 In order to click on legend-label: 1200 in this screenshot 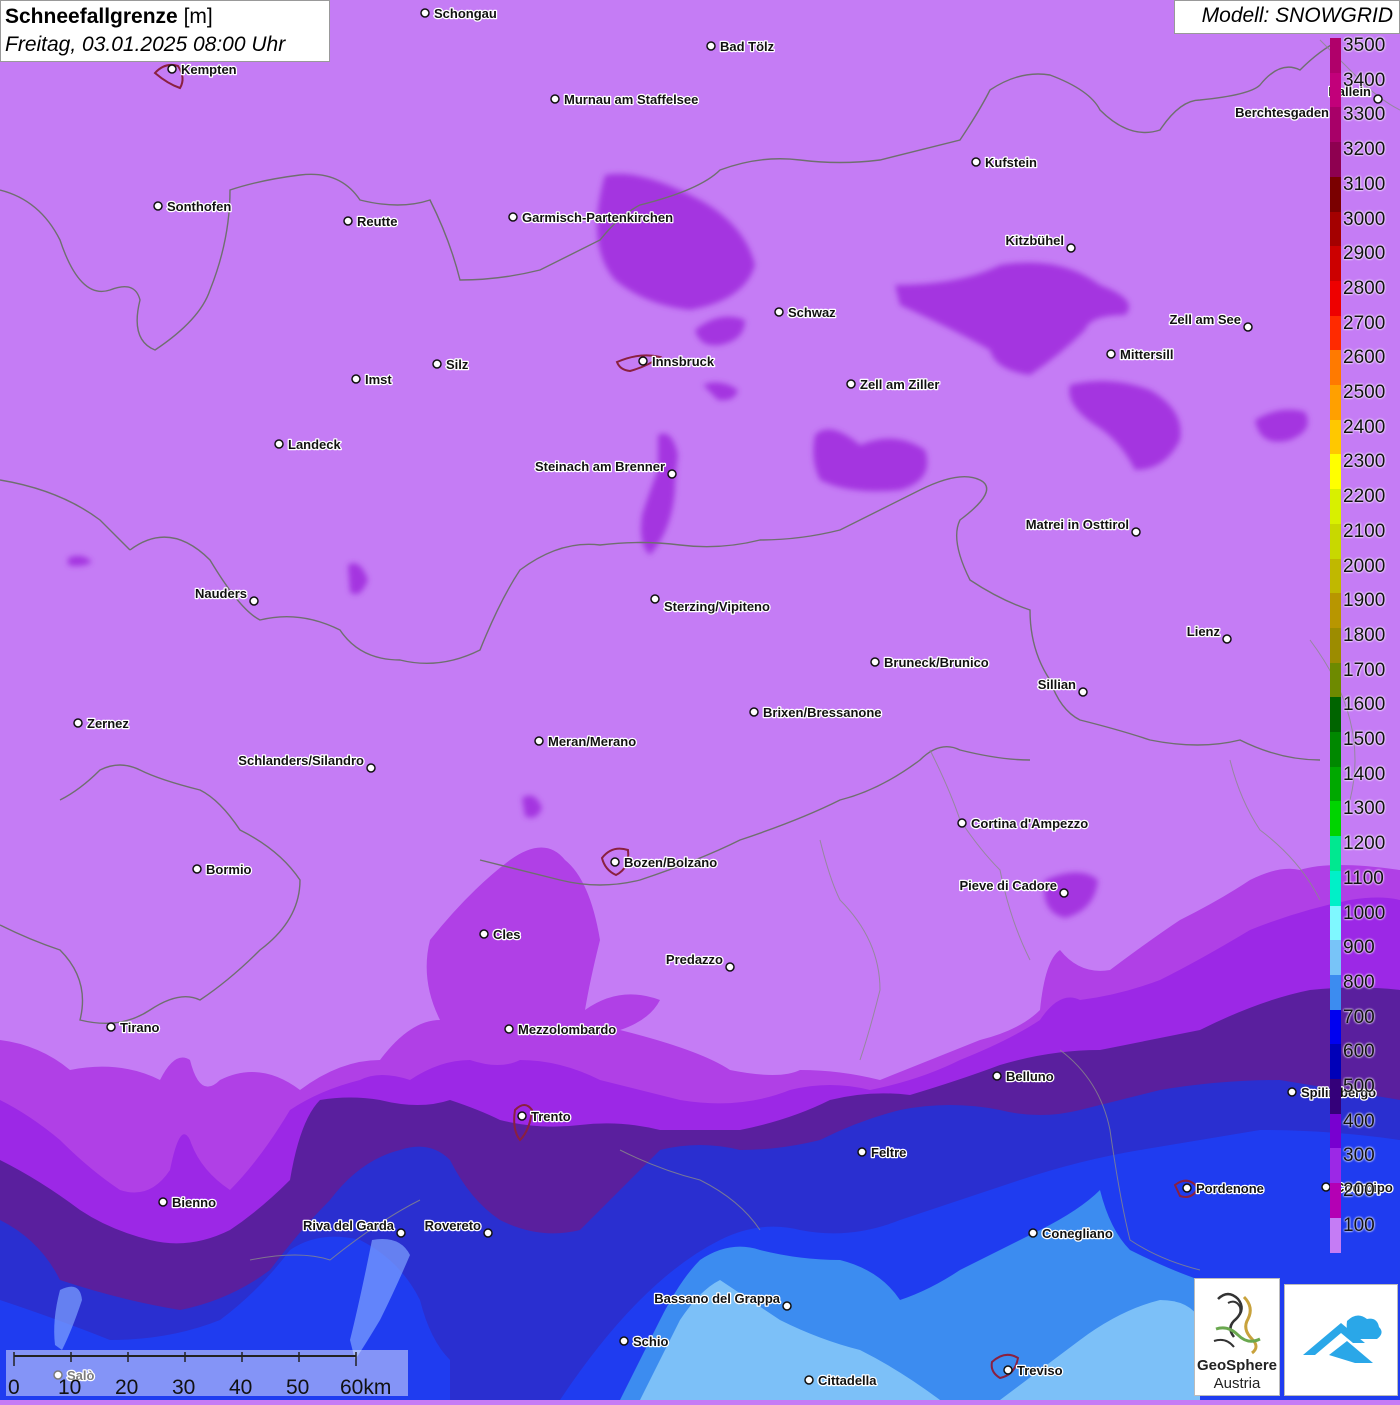, I will do `click(1364, 844)`.